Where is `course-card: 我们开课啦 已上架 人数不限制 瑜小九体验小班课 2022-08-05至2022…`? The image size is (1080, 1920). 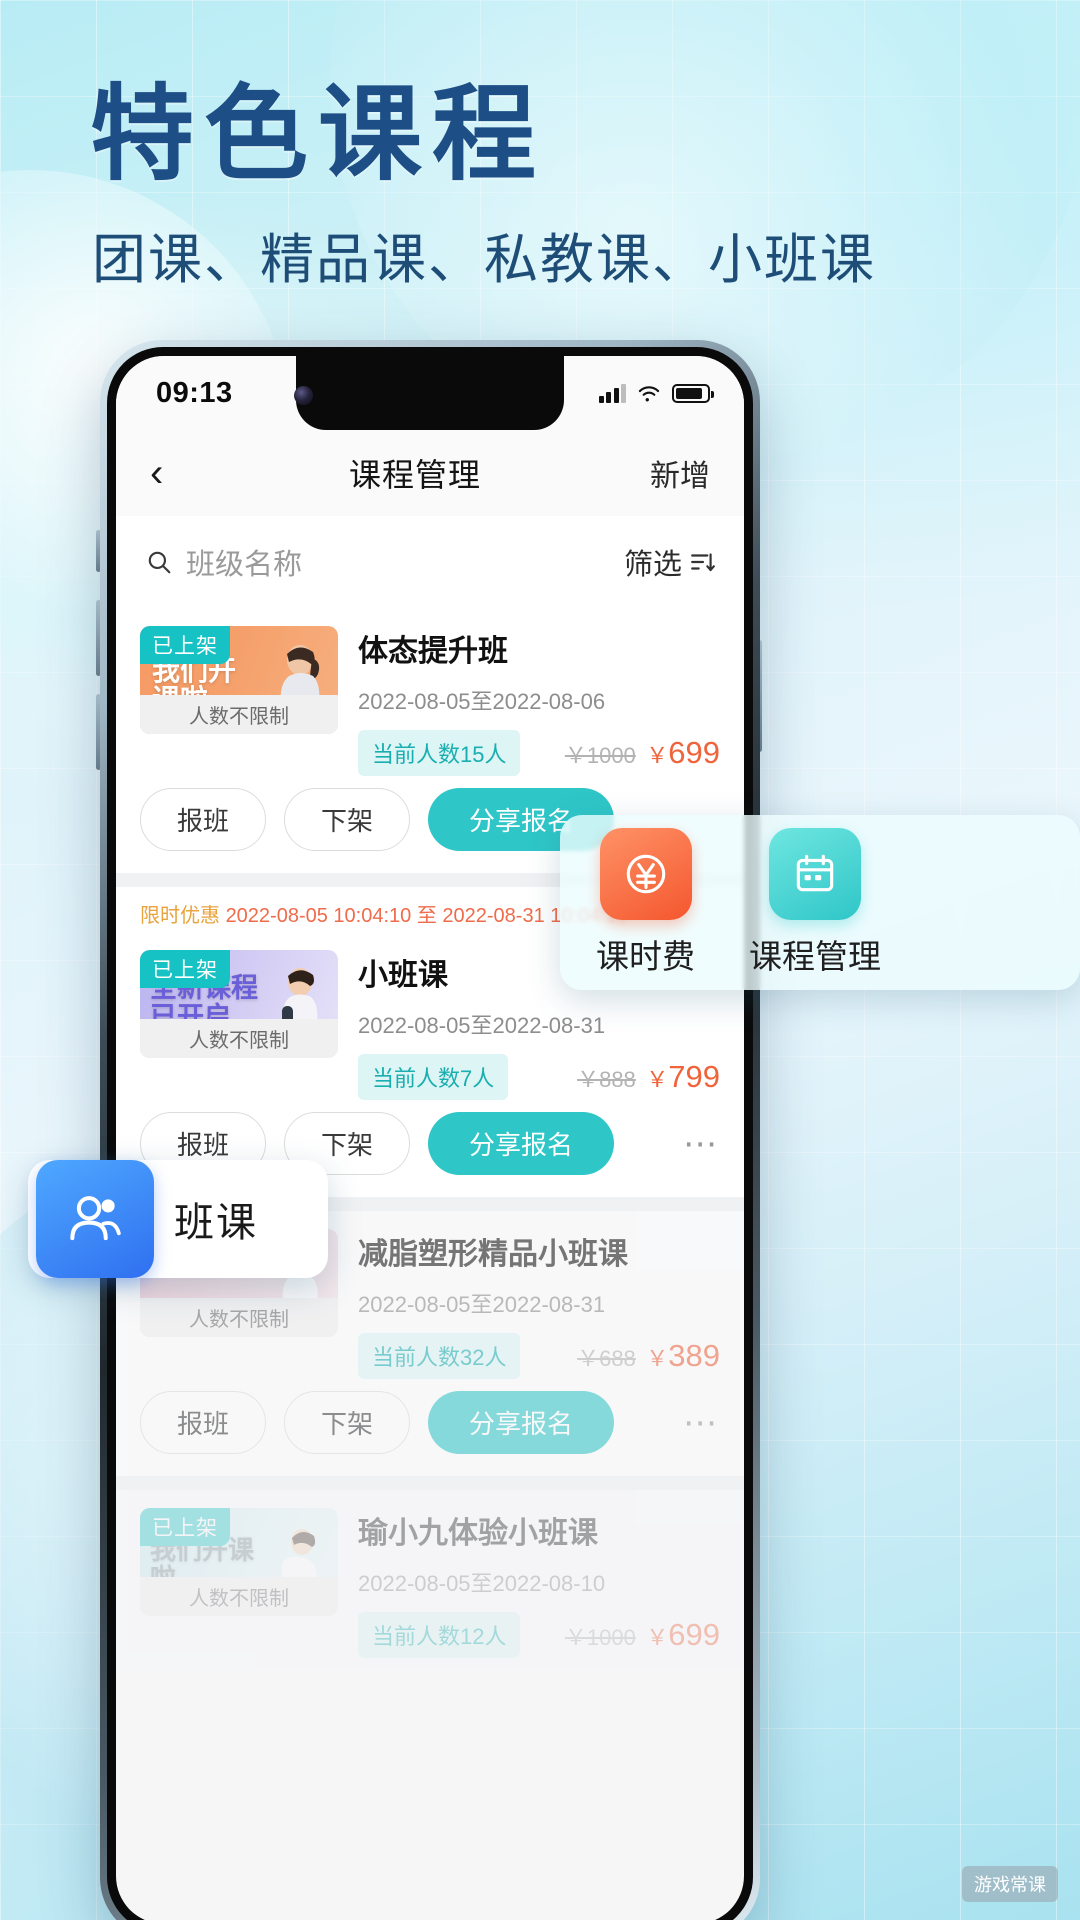
course-card: 我们开课啦 已上架 人数不限制 瑜小九体验小班课 2022-08-05至2022… is located at coordinates (430, 1580).